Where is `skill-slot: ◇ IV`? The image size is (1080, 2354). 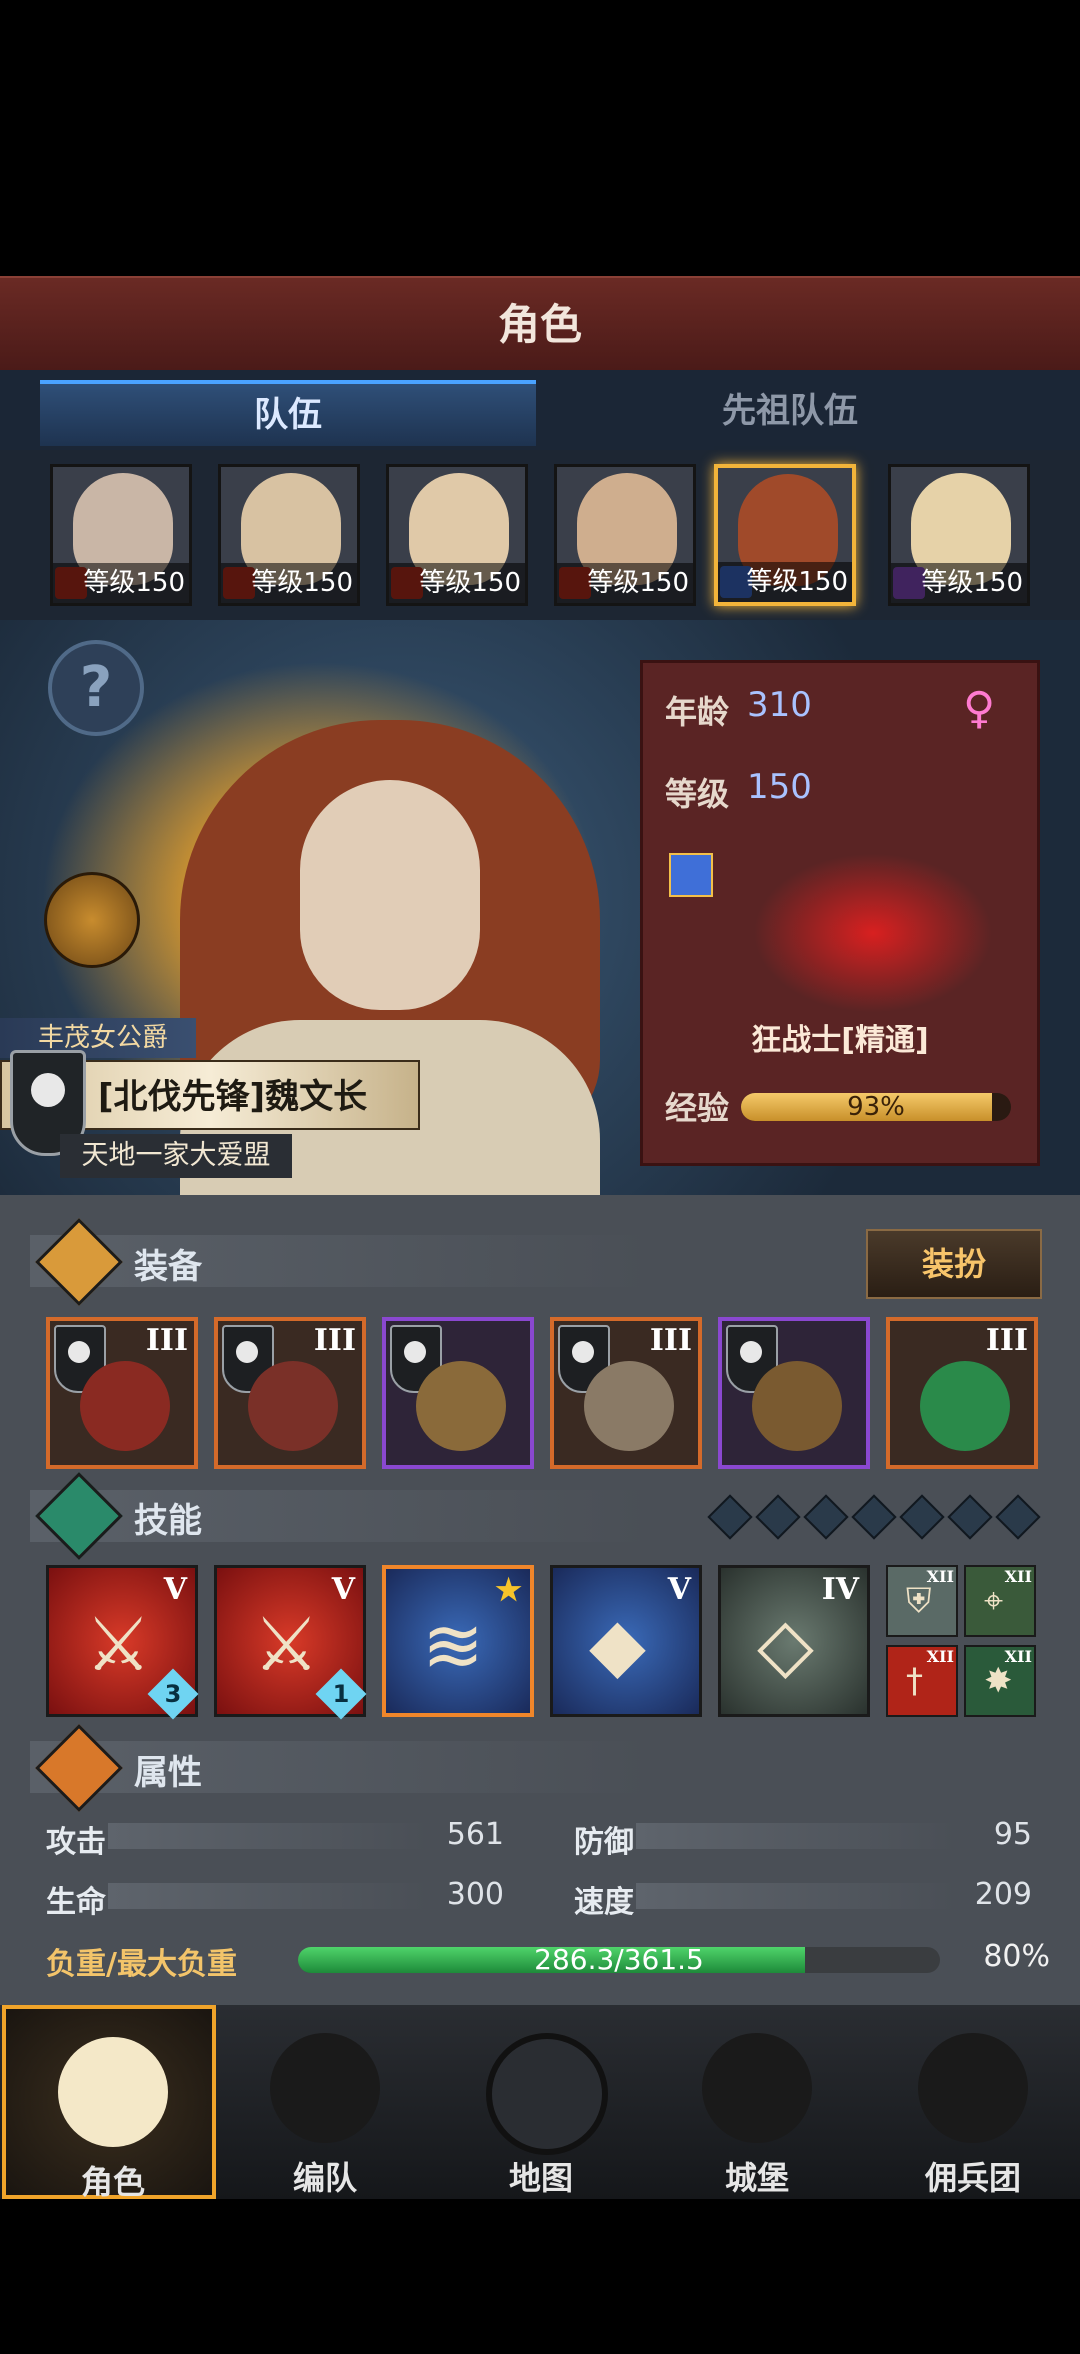
skill-slot: ◇ IV is located at coordinates (794, 1641).